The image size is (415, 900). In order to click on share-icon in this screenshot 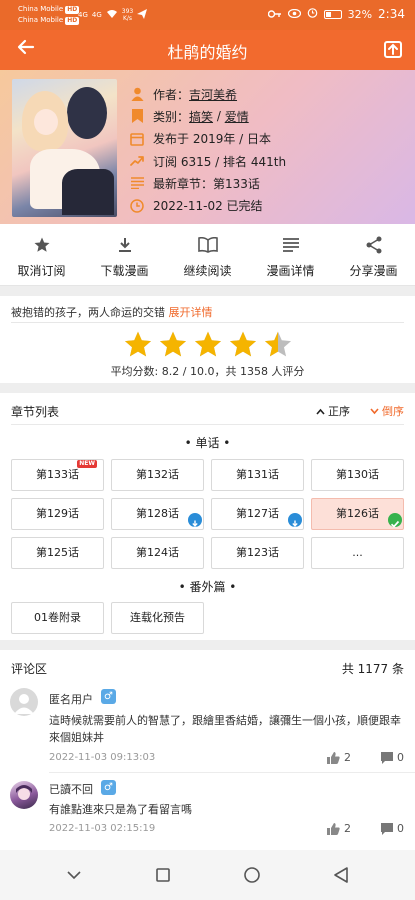, I will do `click(374, 245)`.